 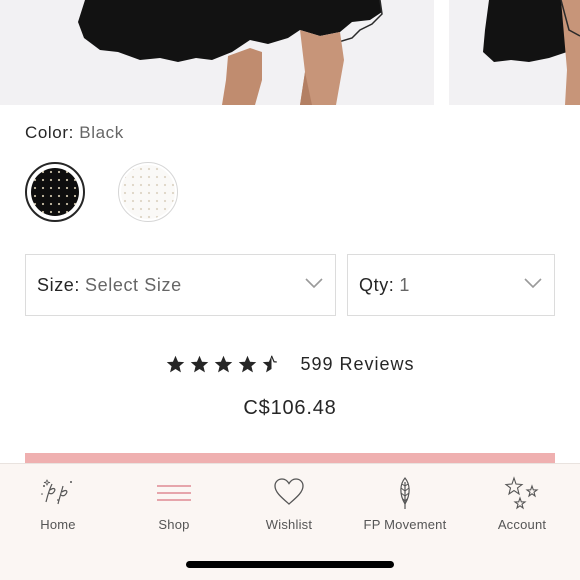 I want to click on product-photo-dress-hem-alt, so click(x=531, y=52).